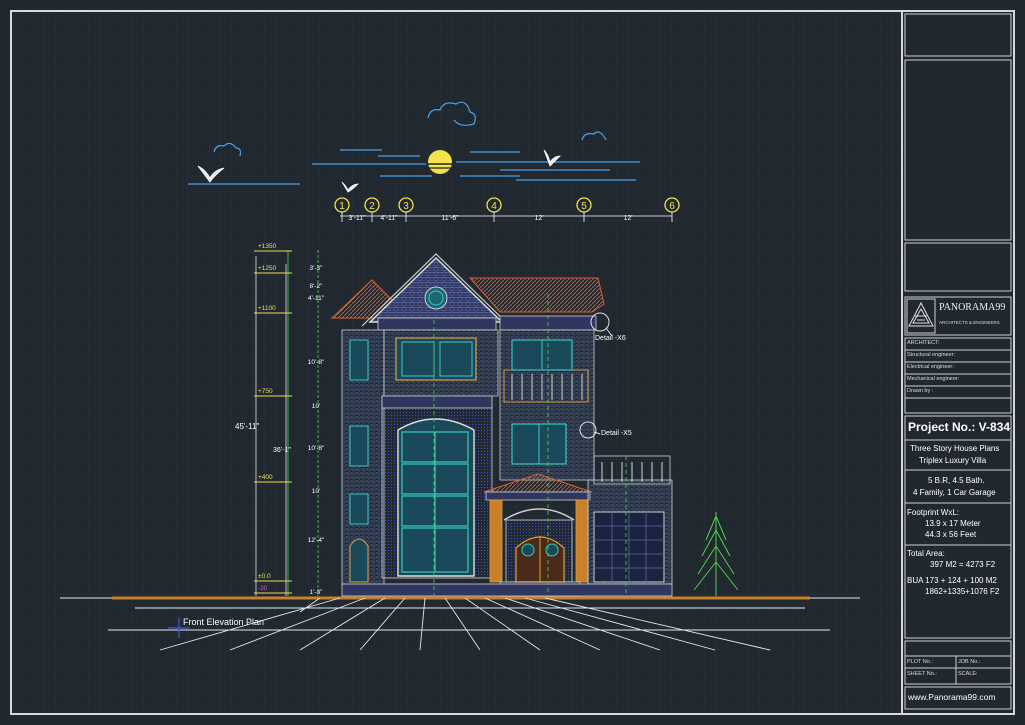  I want to click on horizontal-dimension: 4'-11", so click(389, 218).